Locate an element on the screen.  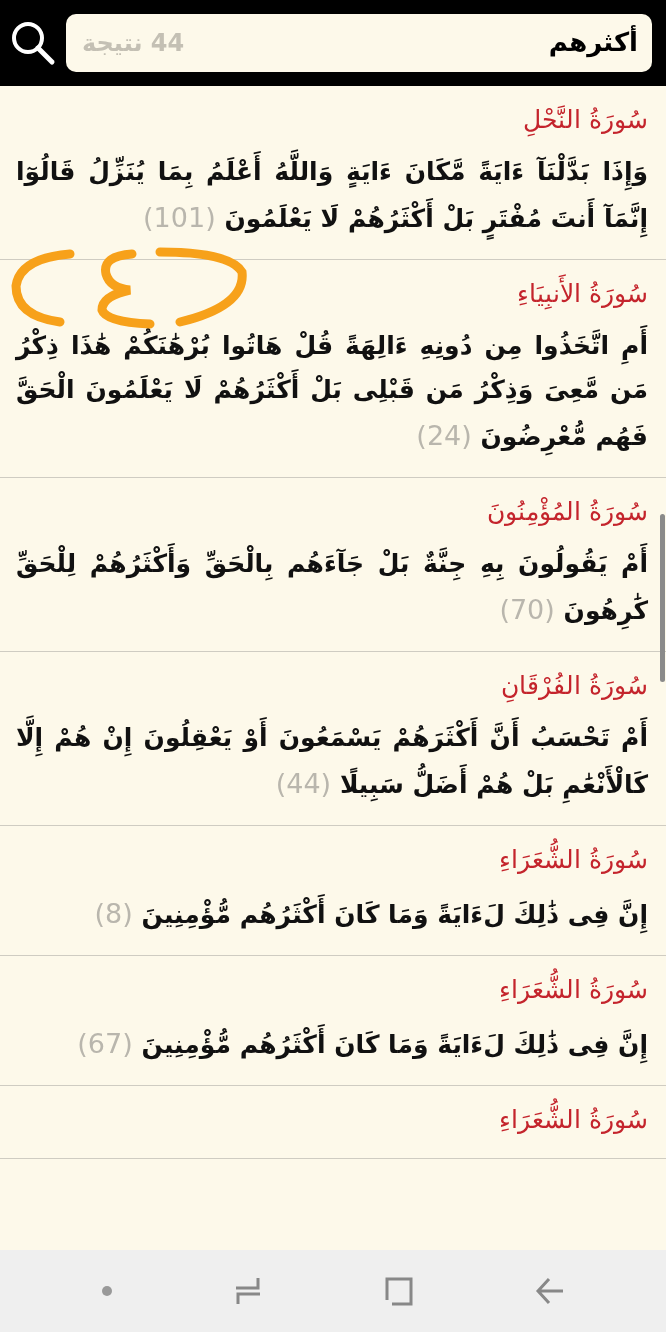
surah-title: سُورَةُ الأَنبِيَاءِ is located at coordinates (582, 294).